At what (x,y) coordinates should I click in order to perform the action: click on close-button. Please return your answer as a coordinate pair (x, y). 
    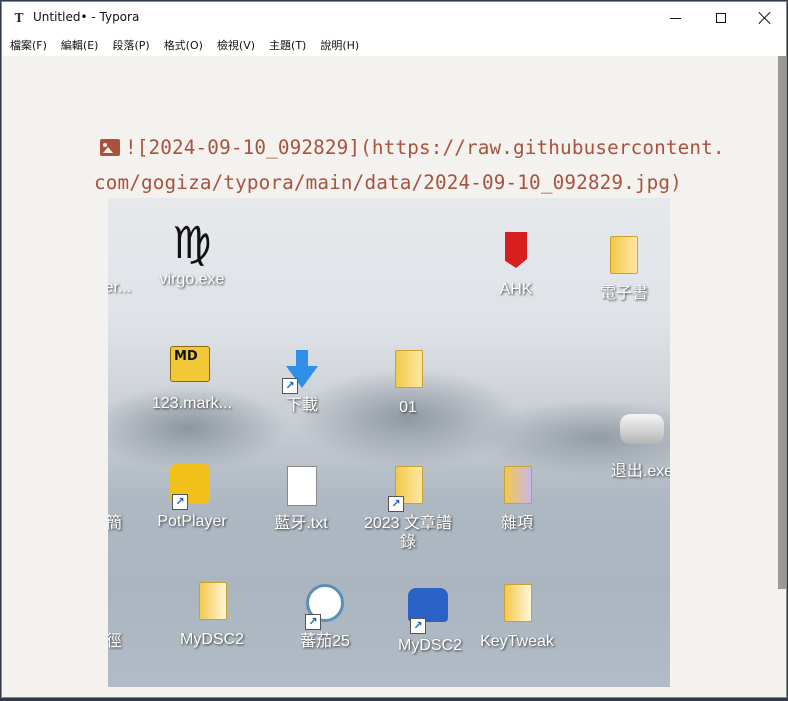
    Looking at the image, I should click on (764, 18).